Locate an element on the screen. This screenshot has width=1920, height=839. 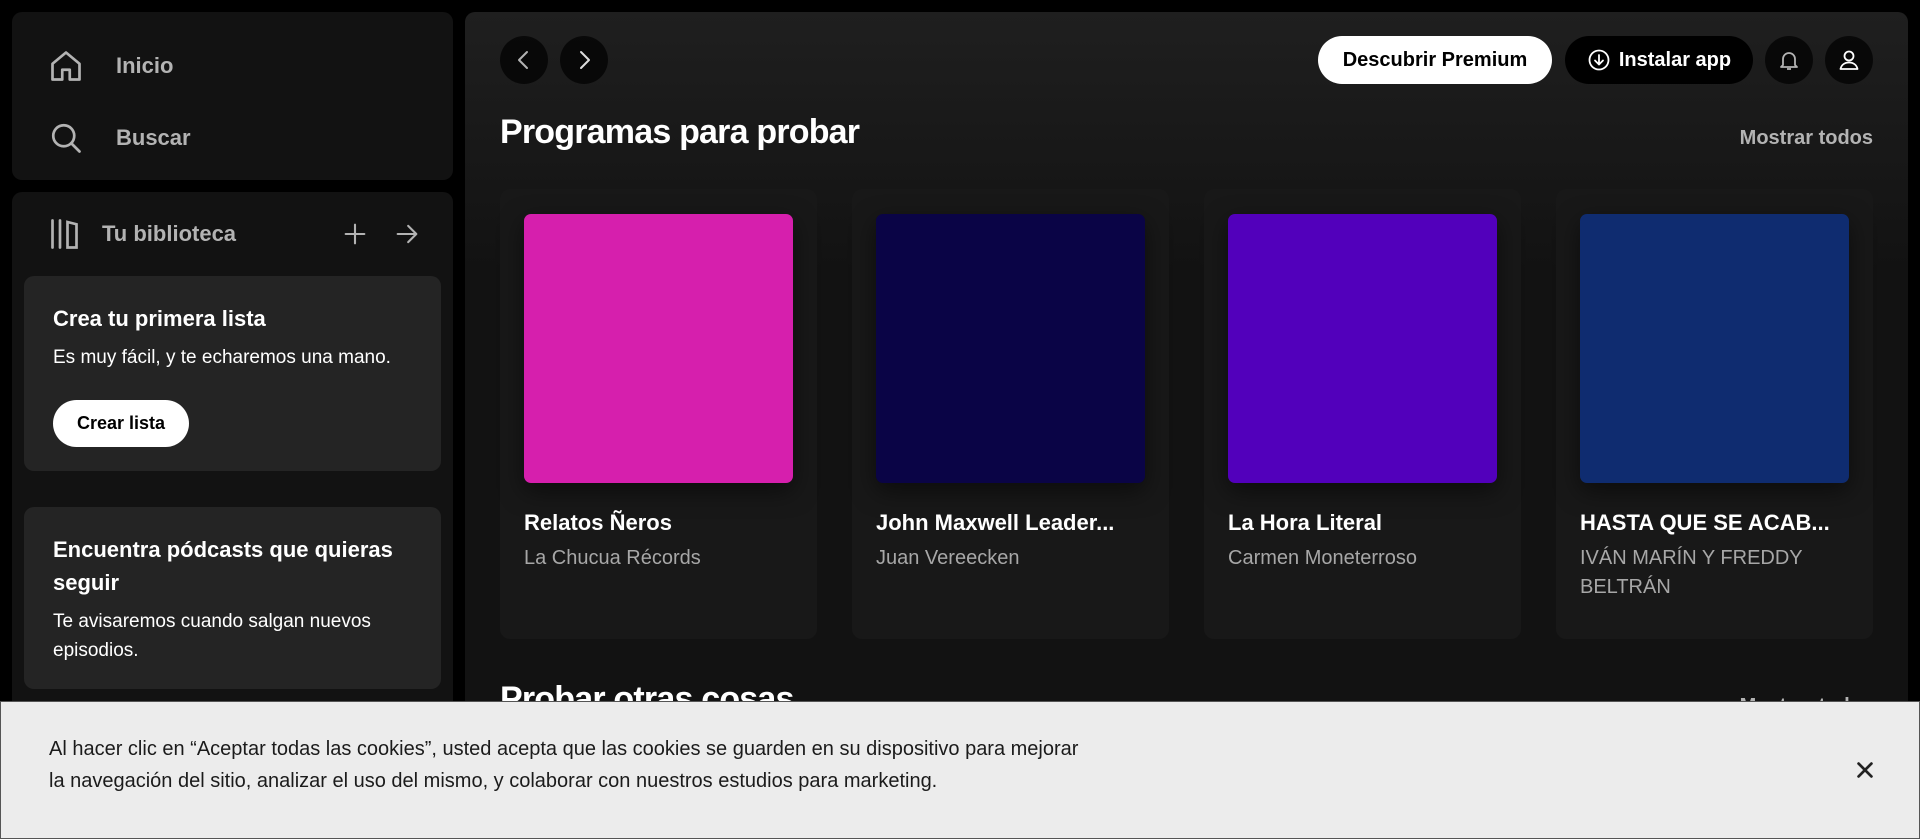
nav-item-search: Buscar is located at coordinates (232, 138).